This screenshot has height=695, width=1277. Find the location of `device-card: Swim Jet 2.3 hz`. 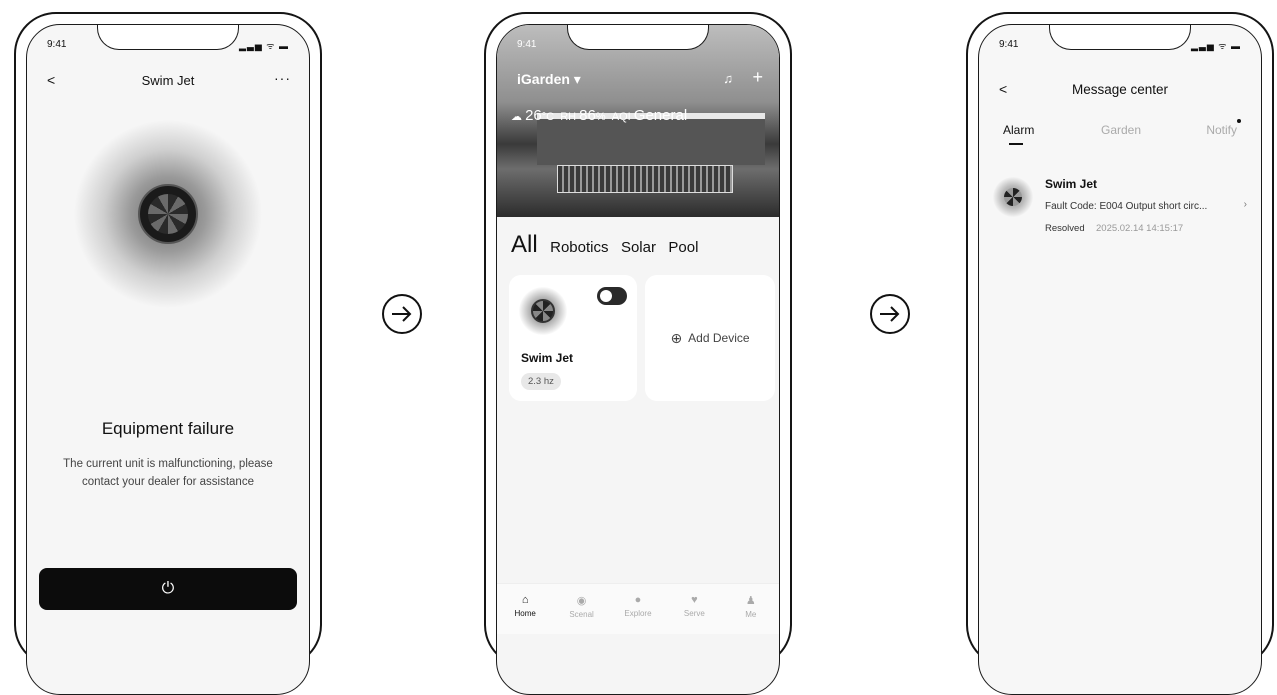

device-card: Swim Jet 2.3 hz is located at coordinates (573, 338).